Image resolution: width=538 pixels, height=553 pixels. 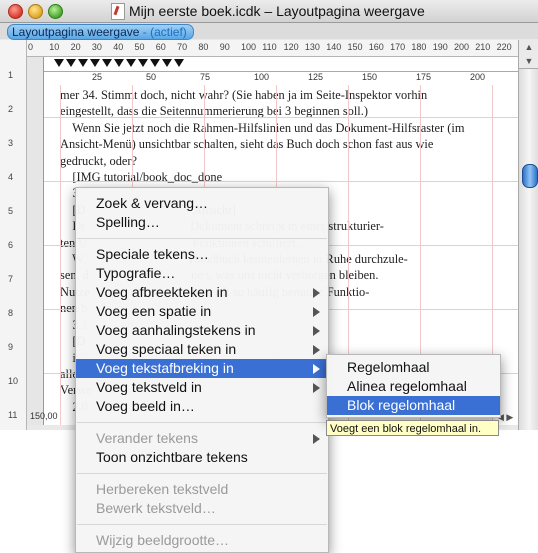 I want to click on zoom-window-button, so click(x=55, y=11).